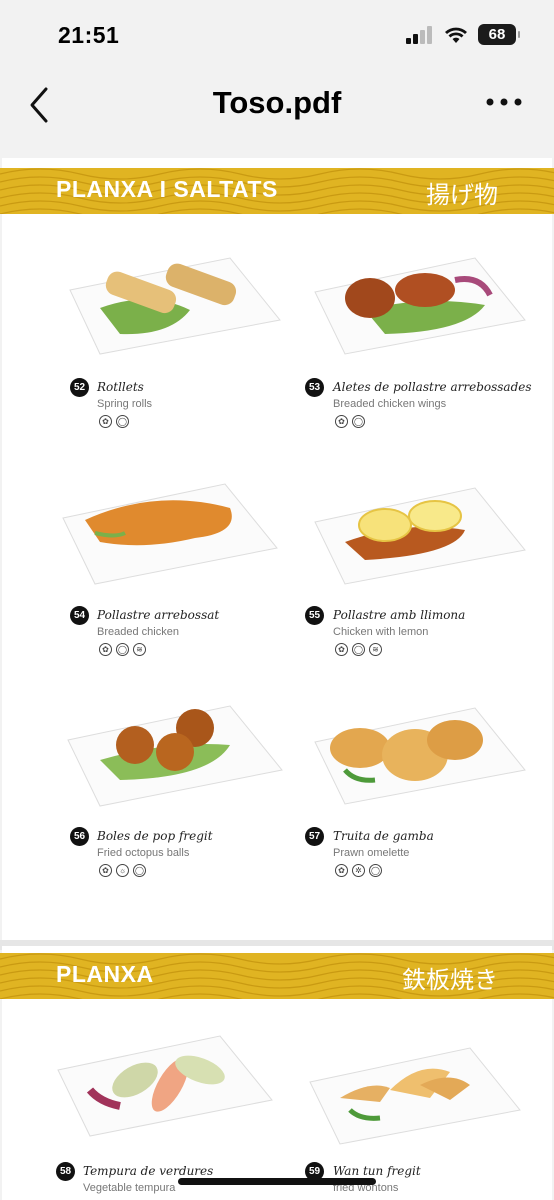 This screenshot has height=1200, width=554. What do you see at coordinates (79, 615) in the screenshot?
I see `item-number-badge: 54` at bounding box center [79, 615].